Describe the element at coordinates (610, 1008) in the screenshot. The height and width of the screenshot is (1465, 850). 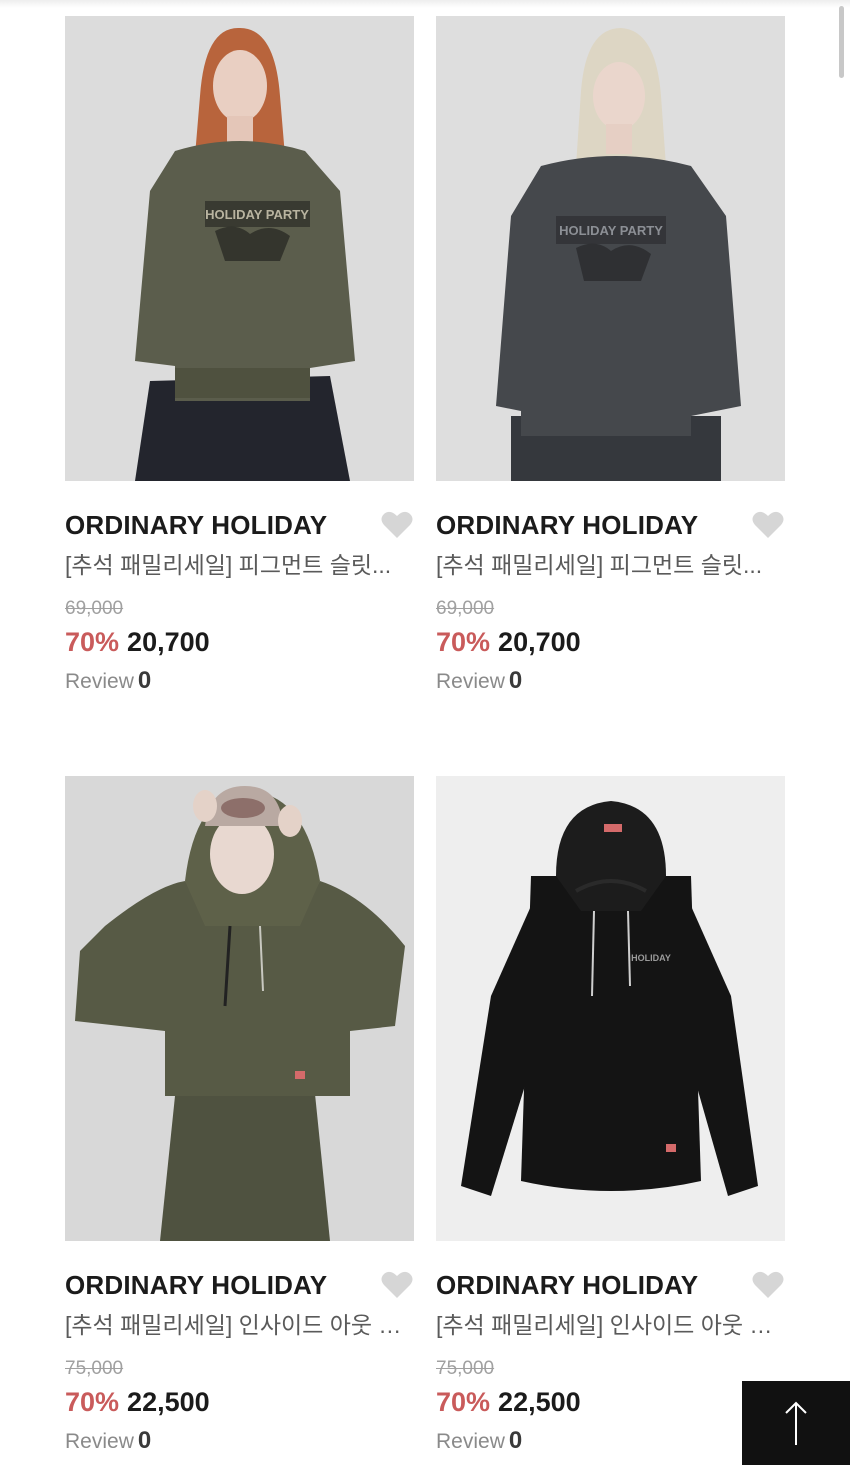
I see `product-image: HOLIDAY` at that location.